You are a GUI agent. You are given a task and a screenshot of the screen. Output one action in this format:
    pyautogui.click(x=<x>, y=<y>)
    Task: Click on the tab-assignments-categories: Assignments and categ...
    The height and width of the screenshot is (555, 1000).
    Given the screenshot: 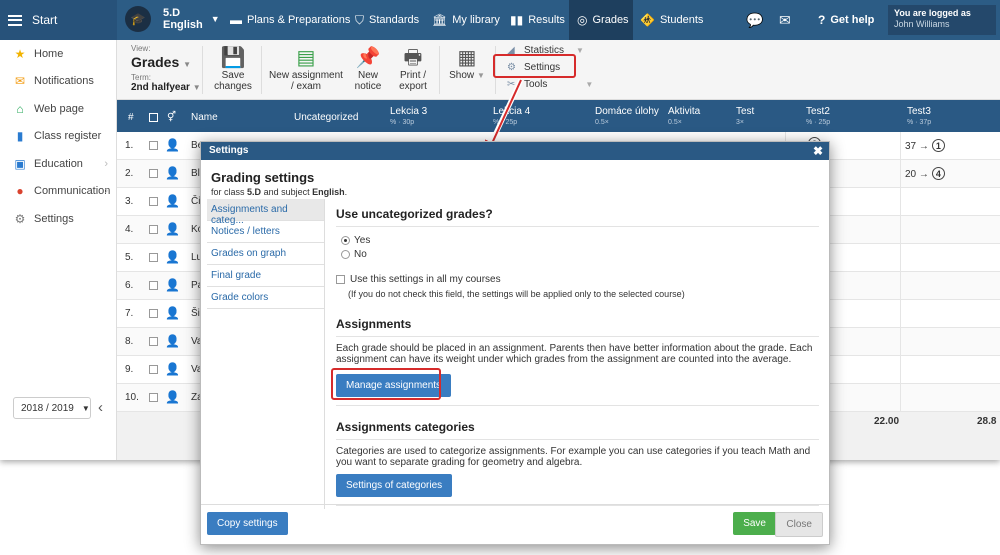 What is the action you would take?
    pyautogui.click(x=265, y=212)
    